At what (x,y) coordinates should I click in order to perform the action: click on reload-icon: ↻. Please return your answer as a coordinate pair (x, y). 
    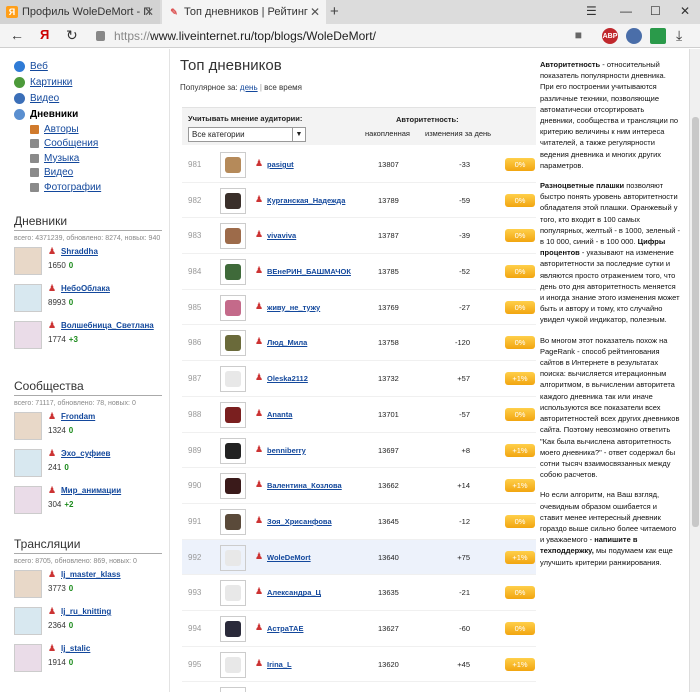
    Looking at the image, I should click on (72, 35).